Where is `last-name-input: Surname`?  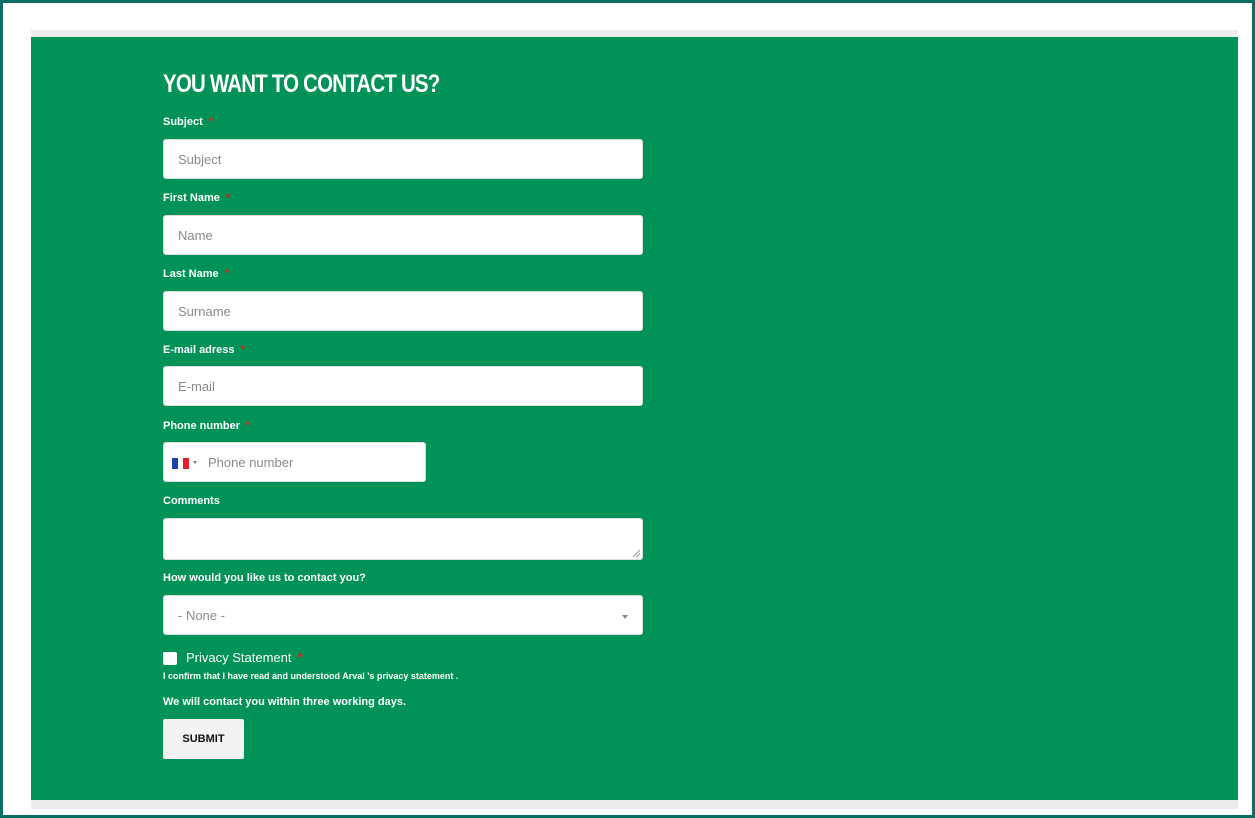 last-name-input: Surname is located at coordinates (403, 311).